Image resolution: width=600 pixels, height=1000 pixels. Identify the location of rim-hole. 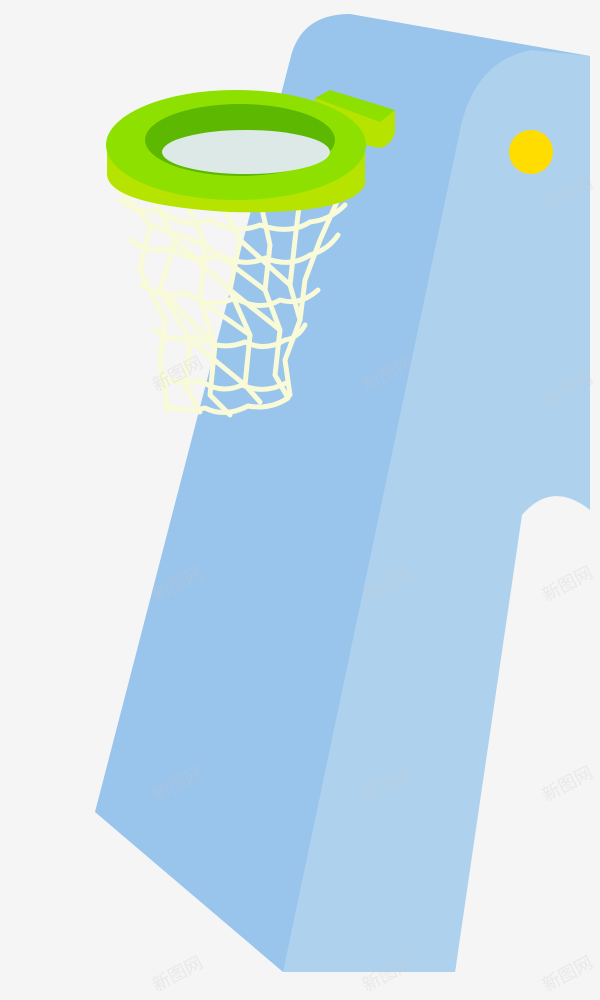
(246, 152).